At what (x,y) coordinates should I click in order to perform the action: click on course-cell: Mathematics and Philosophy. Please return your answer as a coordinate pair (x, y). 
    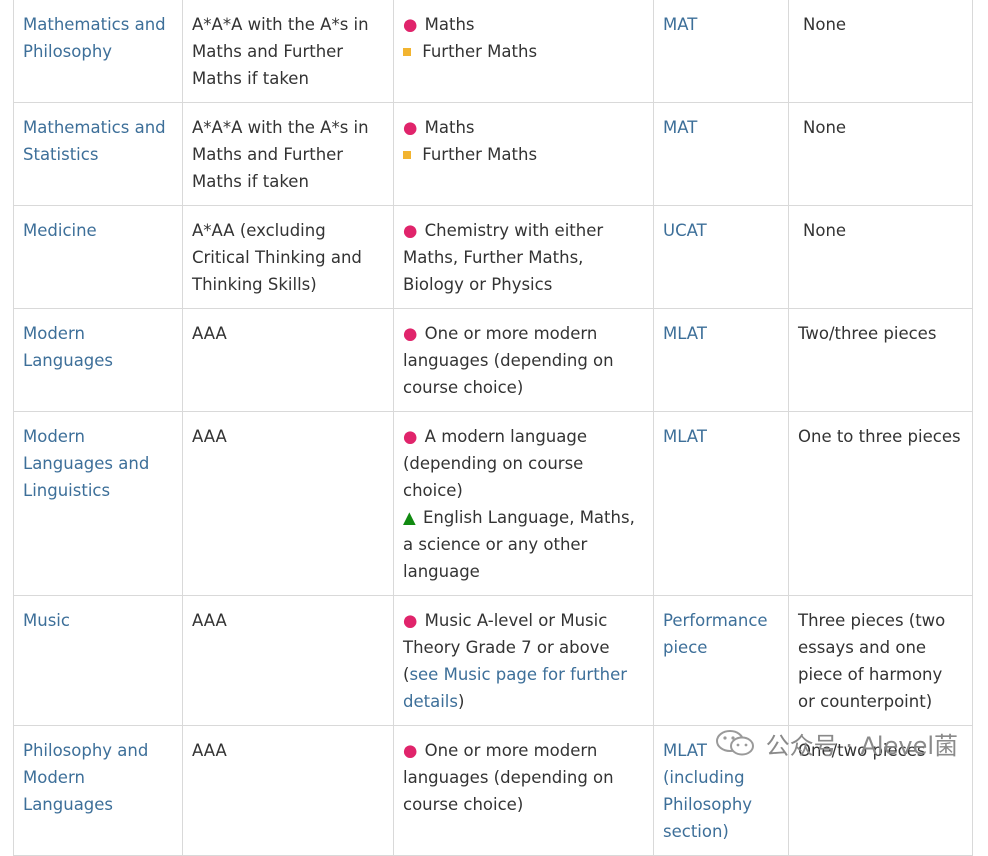
    Looking at the image, I should click on (98, 51).